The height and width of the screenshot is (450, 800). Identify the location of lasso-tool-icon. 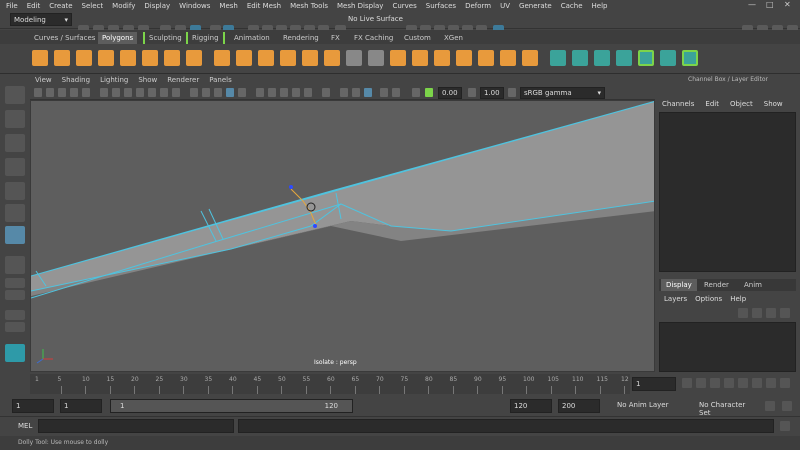
(15, 119).